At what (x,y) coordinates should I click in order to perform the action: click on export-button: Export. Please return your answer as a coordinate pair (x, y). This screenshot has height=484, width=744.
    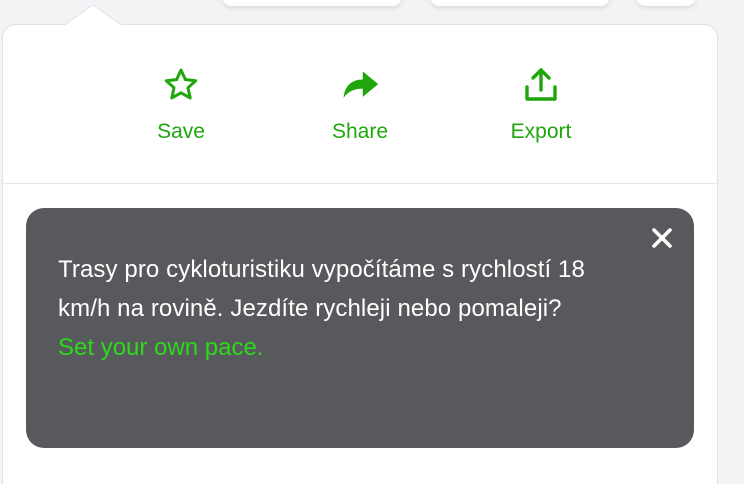
    Looking at the image, I should click on (541, 105).